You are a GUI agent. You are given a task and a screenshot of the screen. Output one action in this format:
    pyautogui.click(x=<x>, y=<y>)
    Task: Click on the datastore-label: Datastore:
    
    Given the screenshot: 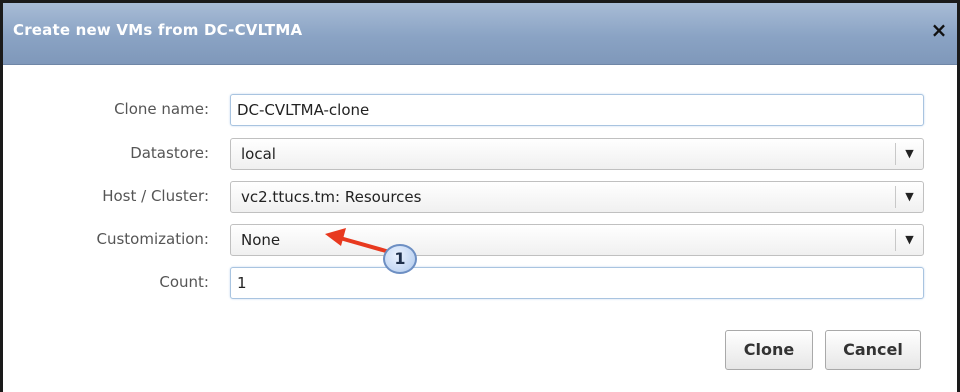 What is the action you would take?
    pyautogui.click(x=169, y=153)
    